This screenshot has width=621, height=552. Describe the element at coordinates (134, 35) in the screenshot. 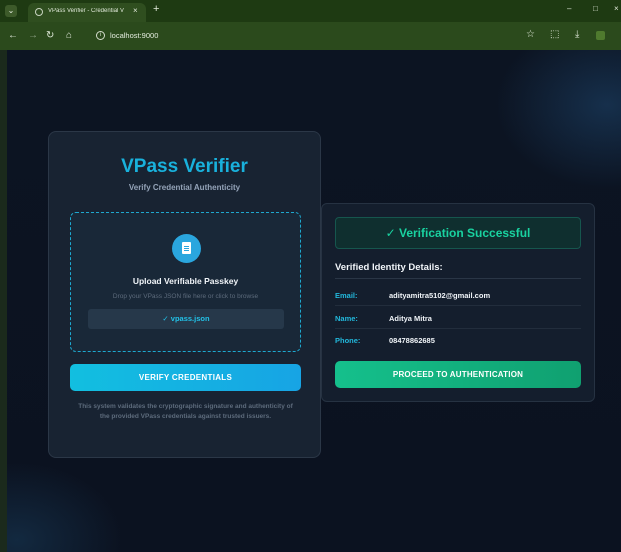

I see `url-text: localhost:9000` at that location.